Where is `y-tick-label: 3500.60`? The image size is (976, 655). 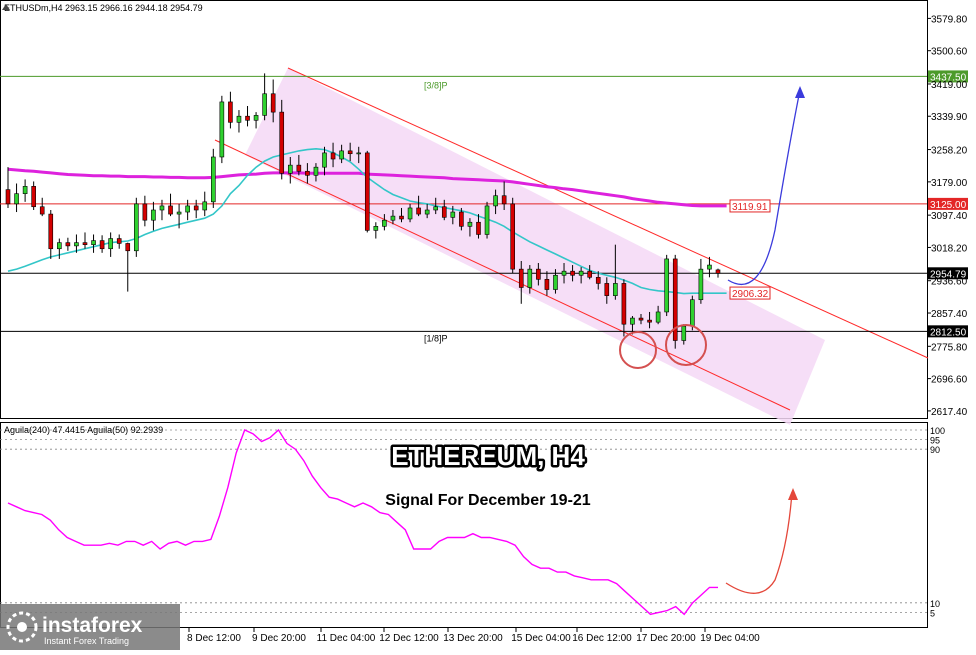
y-tick-label: 3500.60 is located at coordinates (949, 52).